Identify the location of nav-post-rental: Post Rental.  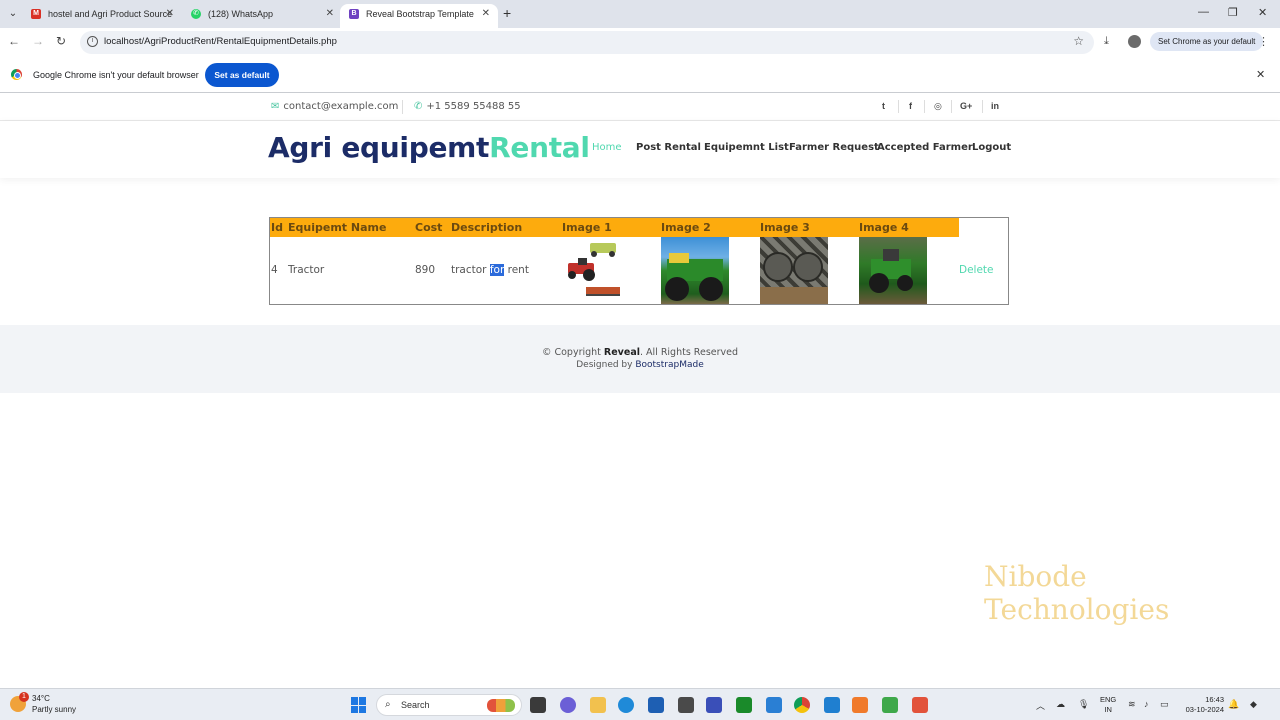
(668, 147).